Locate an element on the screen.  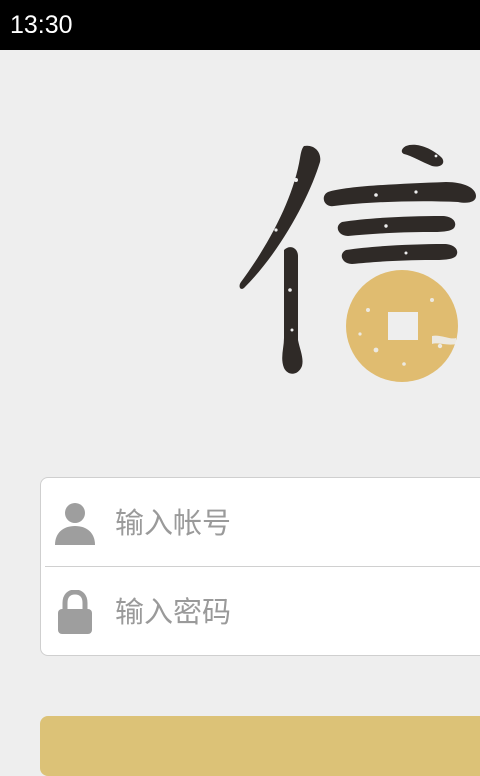
password-input is located at coordinates (297, 611).